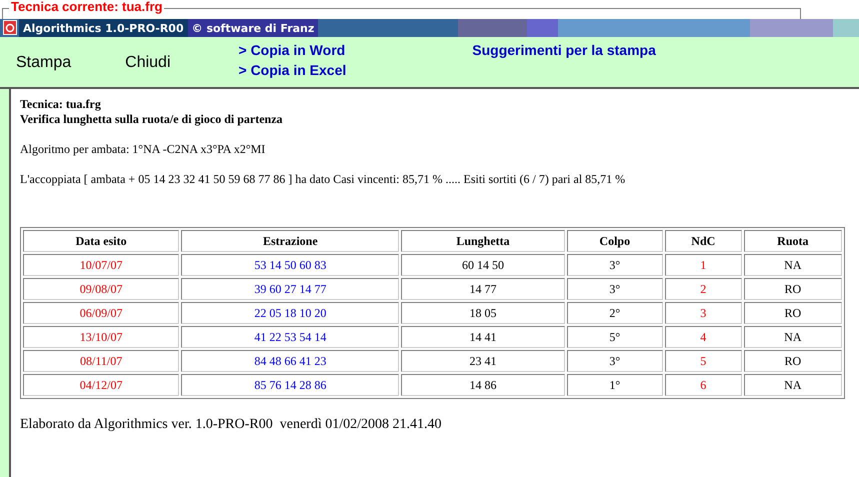 The image size is (859, 477). Describe the element at coordinates (101, 337) in the screenshot. I see `table-cell: 13/10/07` at that location.